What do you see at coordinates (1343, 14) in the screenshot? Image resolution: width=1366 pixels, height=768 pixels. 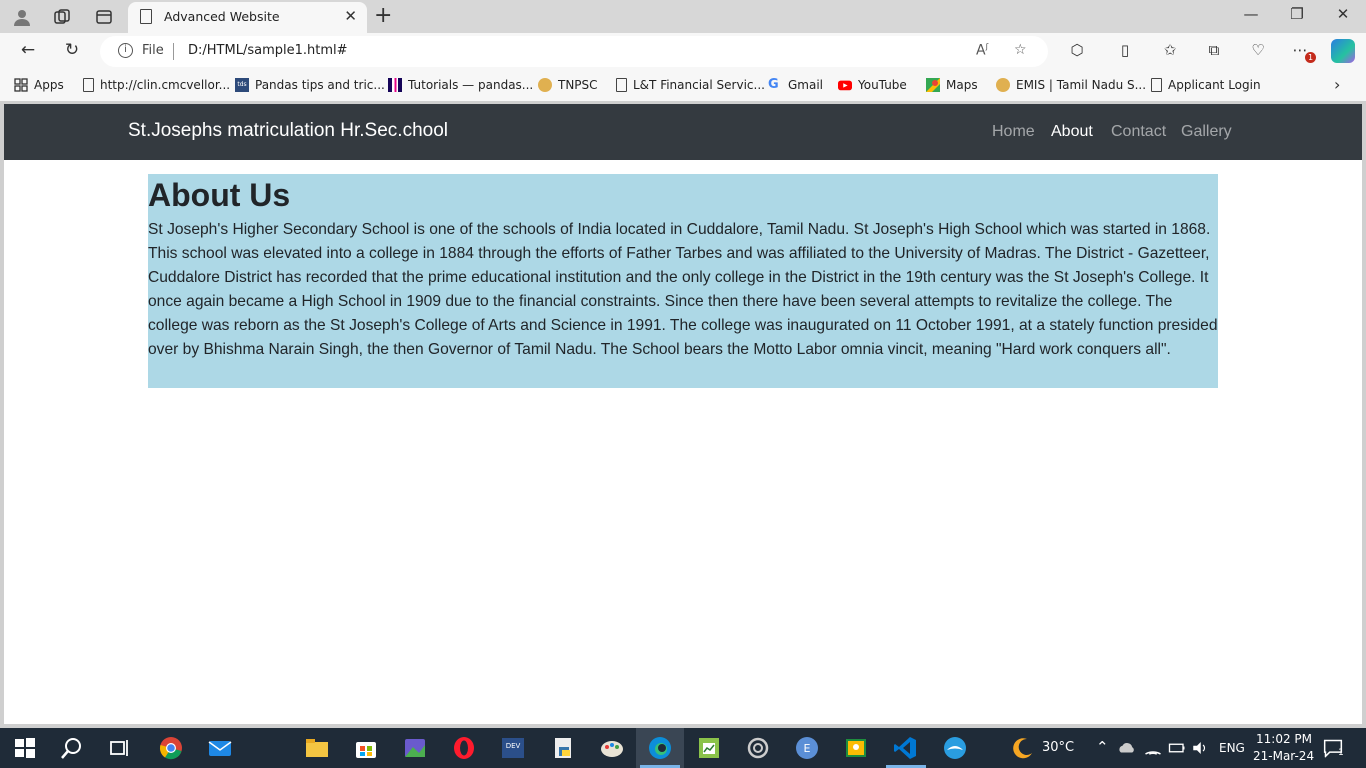 I see `window-close-icon: ✕` at bounding box center [1343, 14].